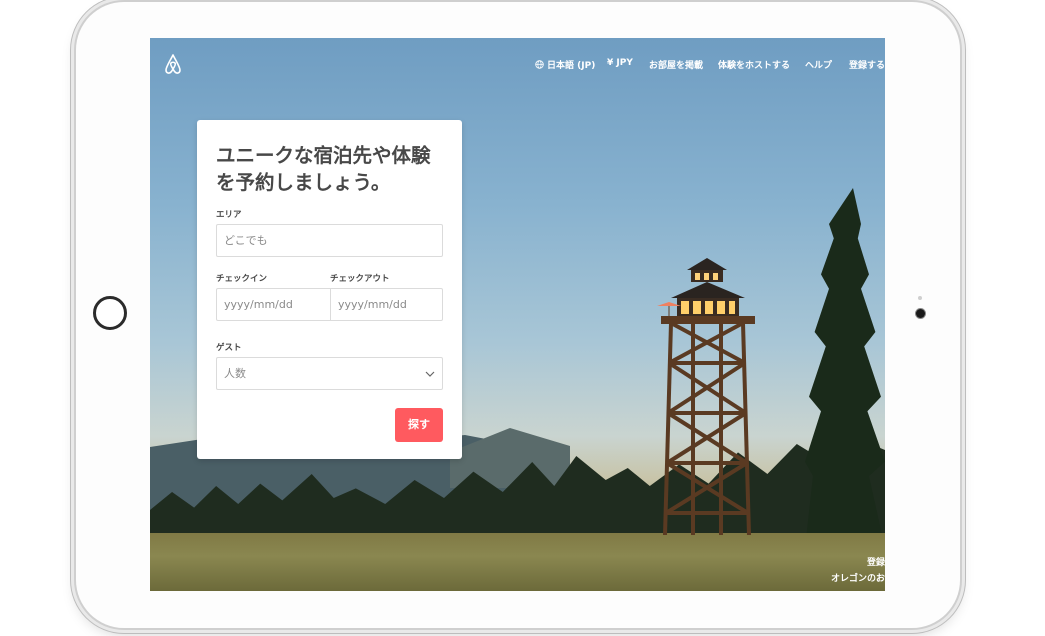 The image size is (1045, 636). What do you see at coordinates (235, 373) in the screenshot?
I see `guests-select-value: 人数` at bounding box center [235, 373].